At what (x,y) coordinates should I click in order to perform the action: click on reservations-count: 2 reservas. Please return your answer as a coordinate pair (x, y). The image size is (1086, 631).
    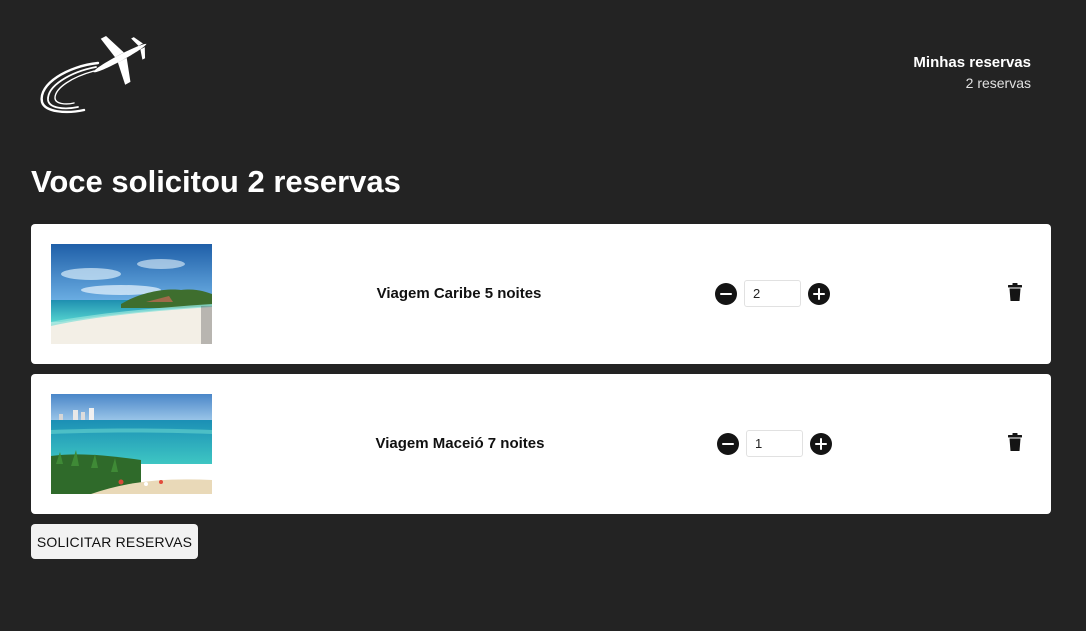
    Looking at the image, I should click on (998, 83).